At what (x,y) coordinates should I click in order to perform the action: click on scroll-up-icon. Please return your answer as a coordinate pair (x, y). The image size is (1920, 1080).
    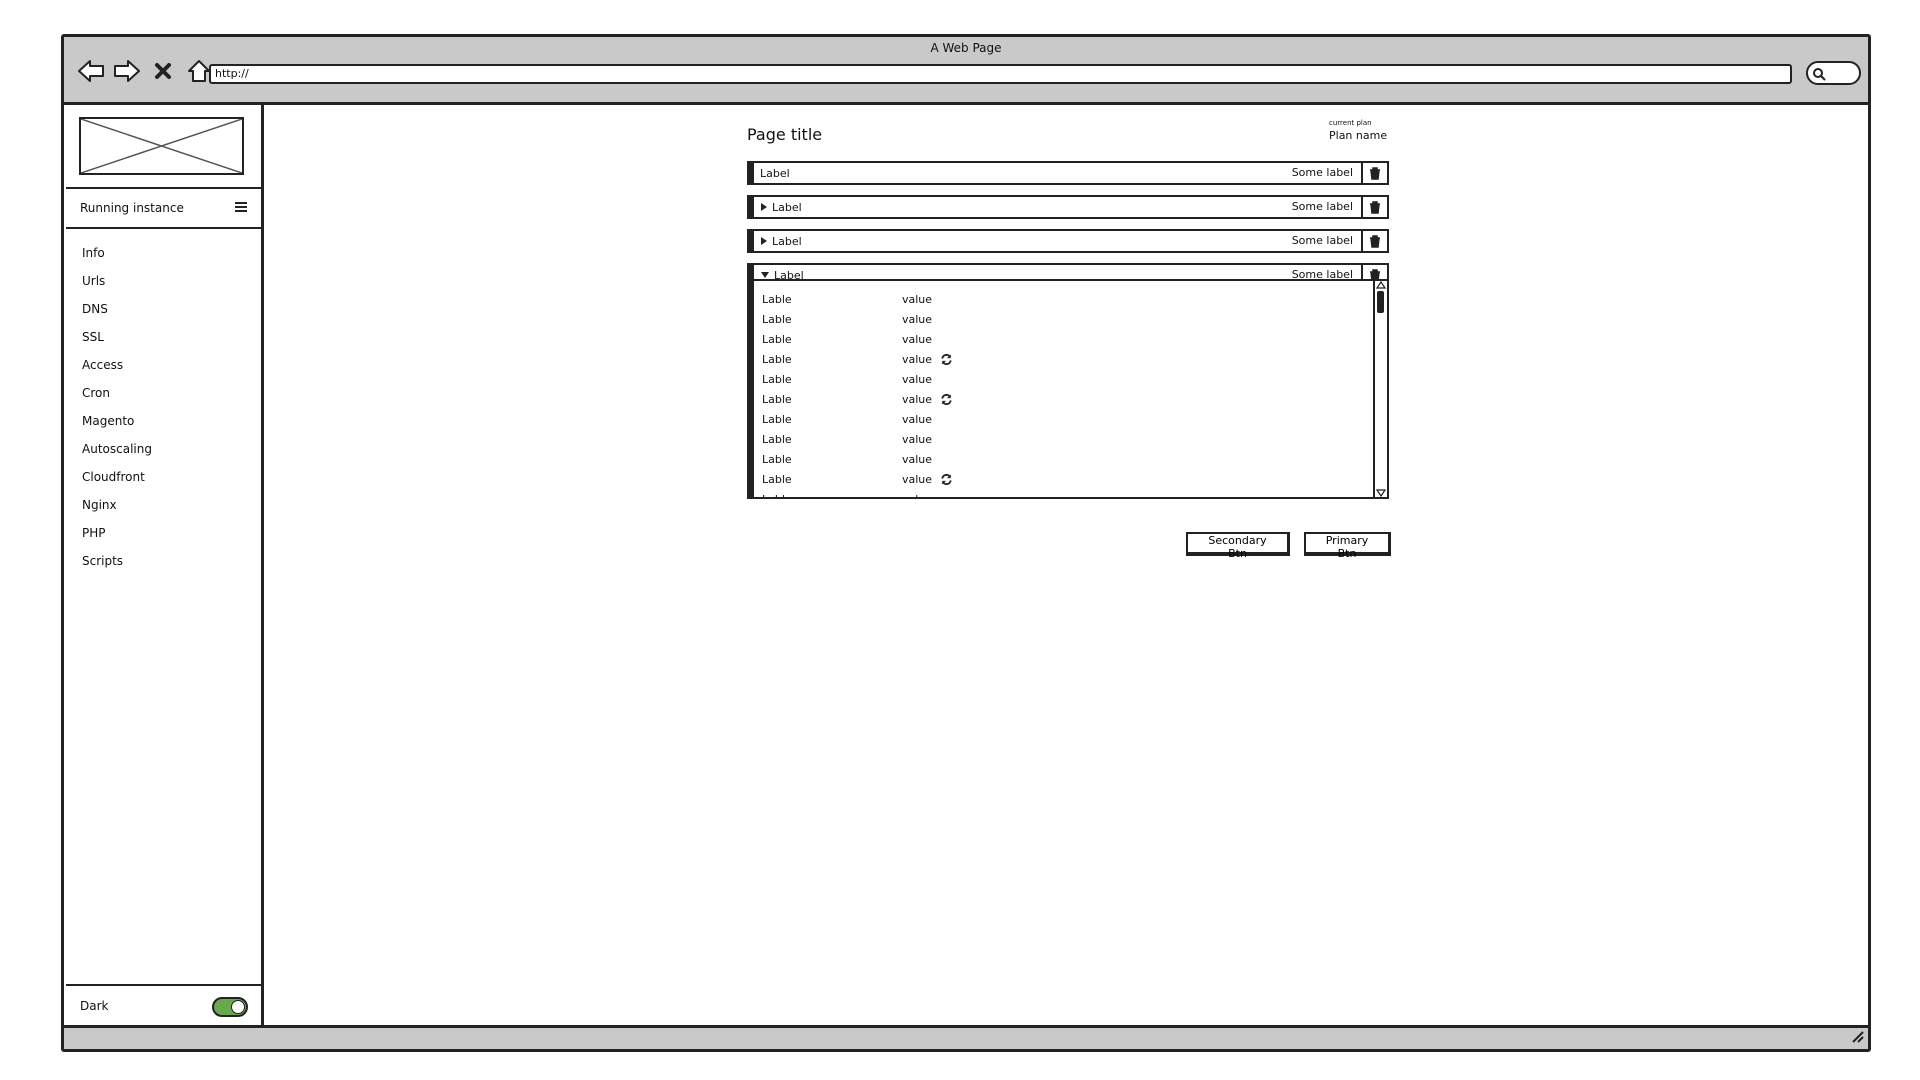
    Looking at the image, I should click on (1381, 285).